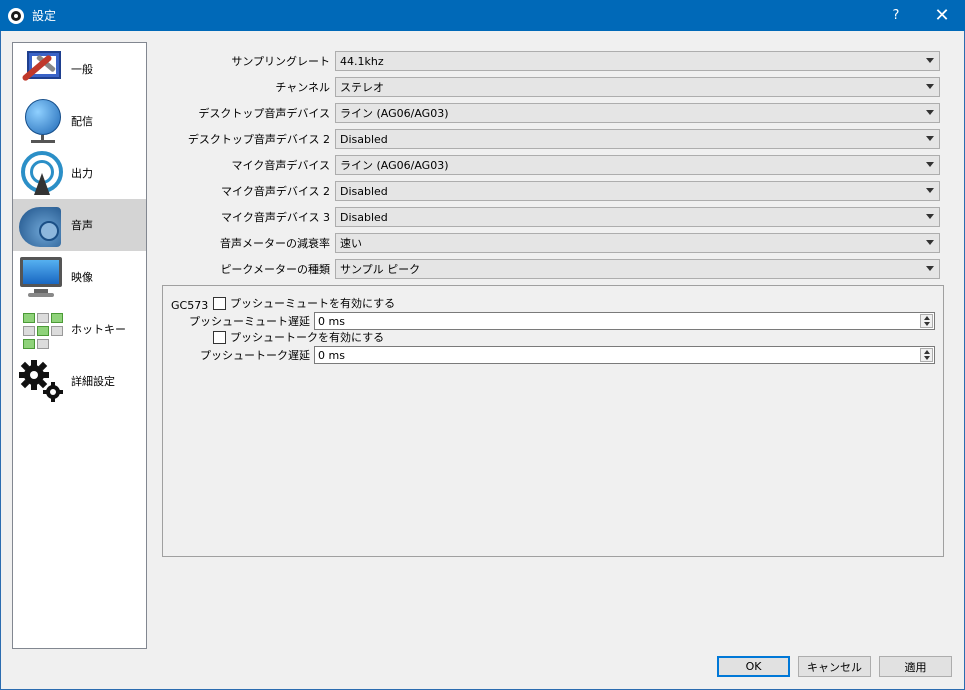 The height and width of the screenshot is (690, 965). I want to click on mic-audio-3-label: マイク音声デバイス 3, so click(275, 217).